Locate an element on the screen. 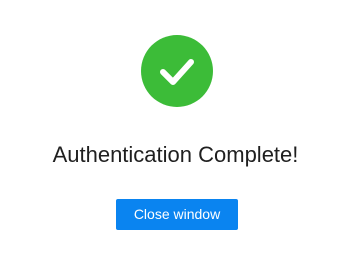 The height and width of the screenshot is (279, 351). close-window-button: Close window is located at coordinates (177, 214).